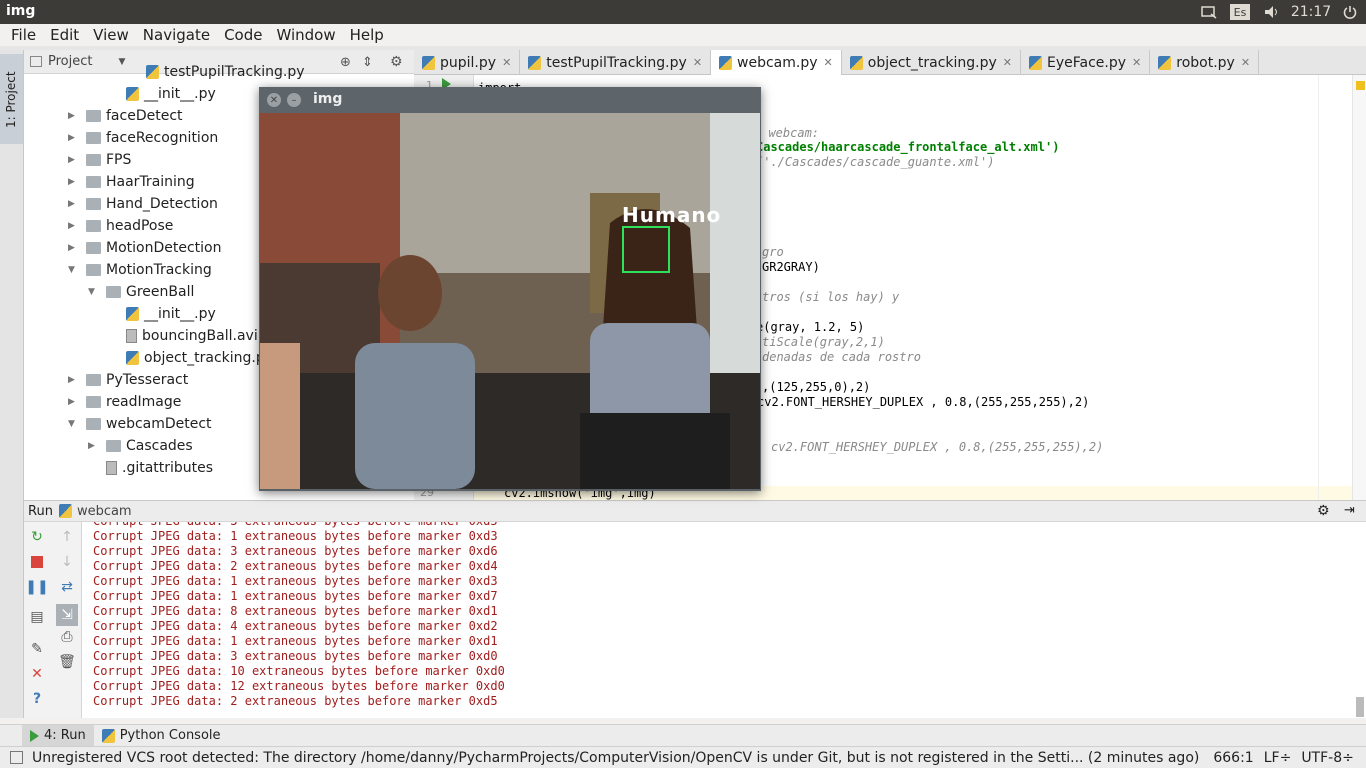 The width and height of the screenshot is (1366, 768). What do you see at coordinates (1350, 12) in the screenshot?
I see `power-icon` at bounding box center [1350, 12].